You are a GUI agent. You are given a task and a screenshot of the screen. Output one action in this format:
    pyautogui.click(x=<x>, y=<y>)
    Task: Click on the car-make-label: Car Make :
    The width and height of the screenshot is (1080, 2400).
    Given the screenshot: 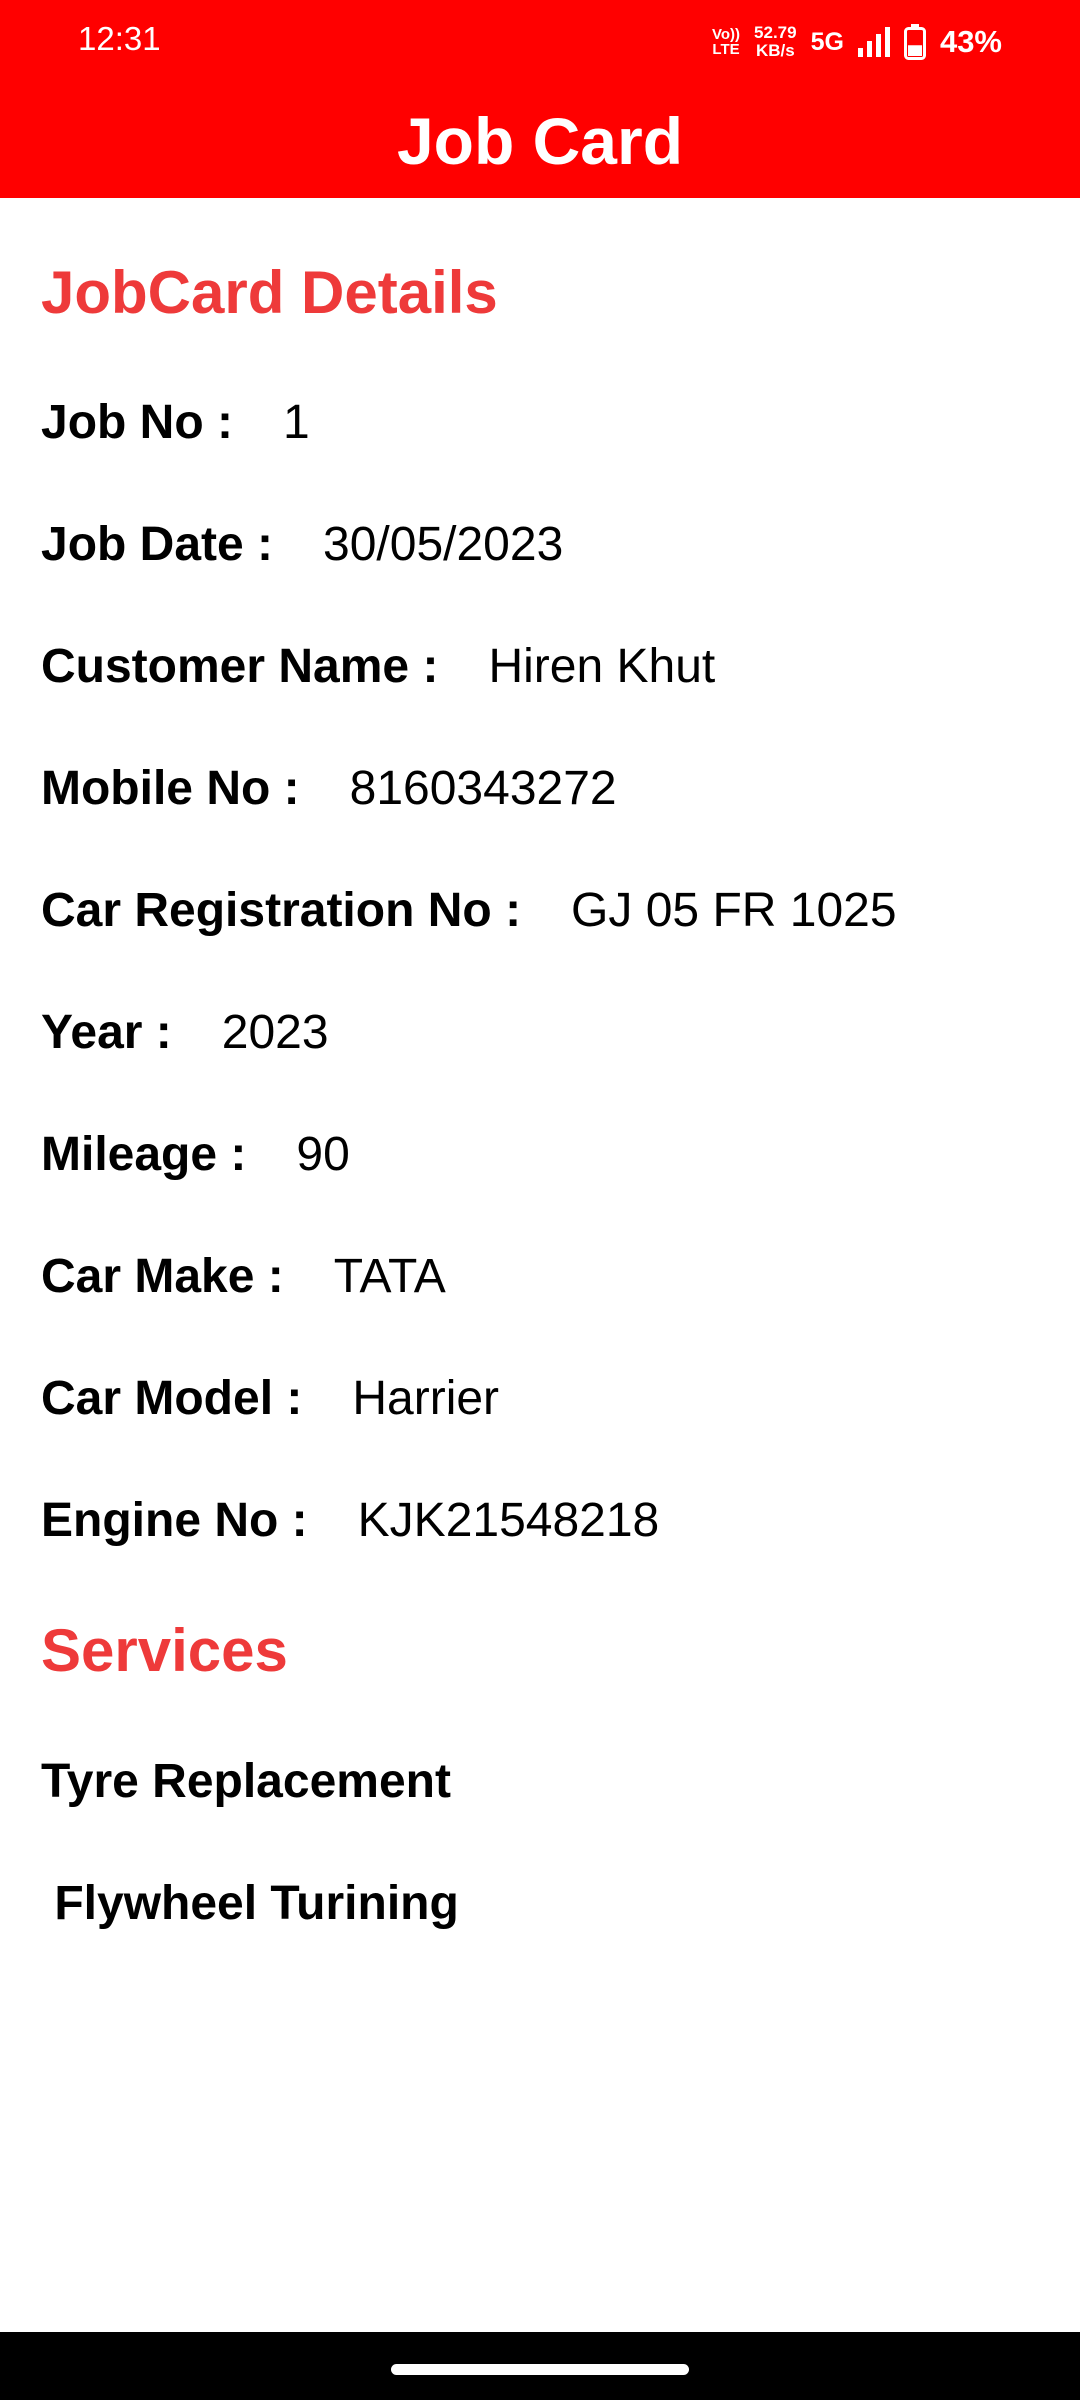 What is the action you would take?
    pyautogui.click(x=162, y=1276)
    